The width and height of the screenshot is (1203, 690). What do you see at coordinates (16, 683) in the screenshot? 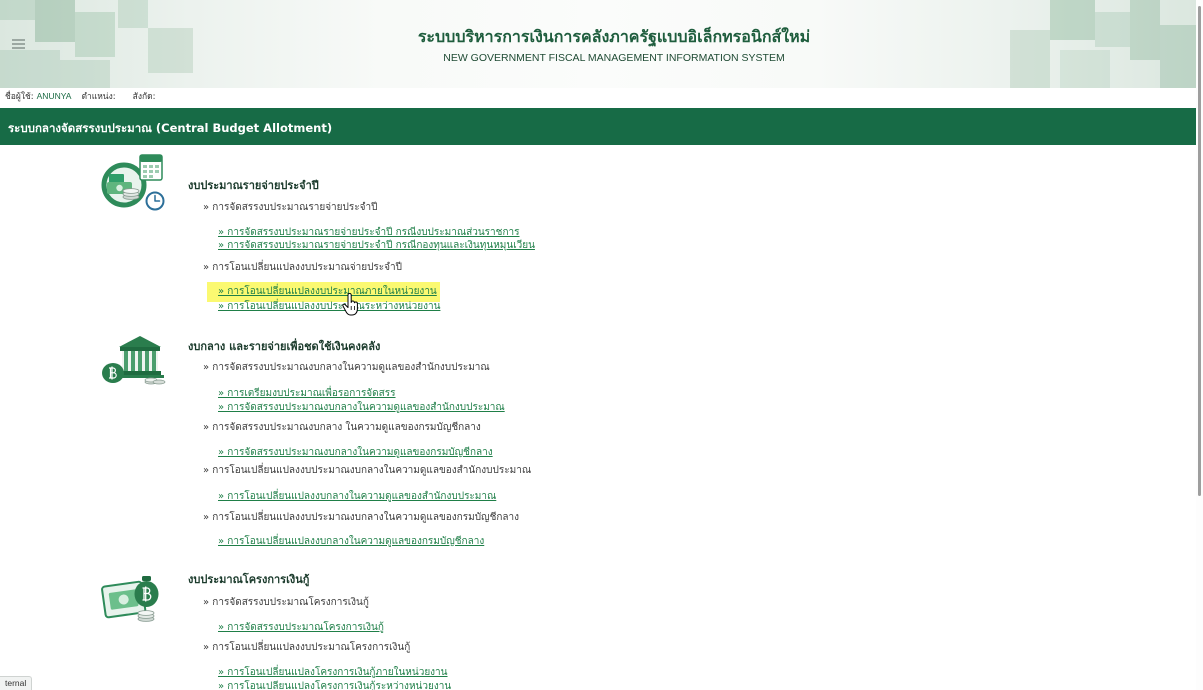
I see `browser-status-bubble: ternal` at bounding box center [16, 683].